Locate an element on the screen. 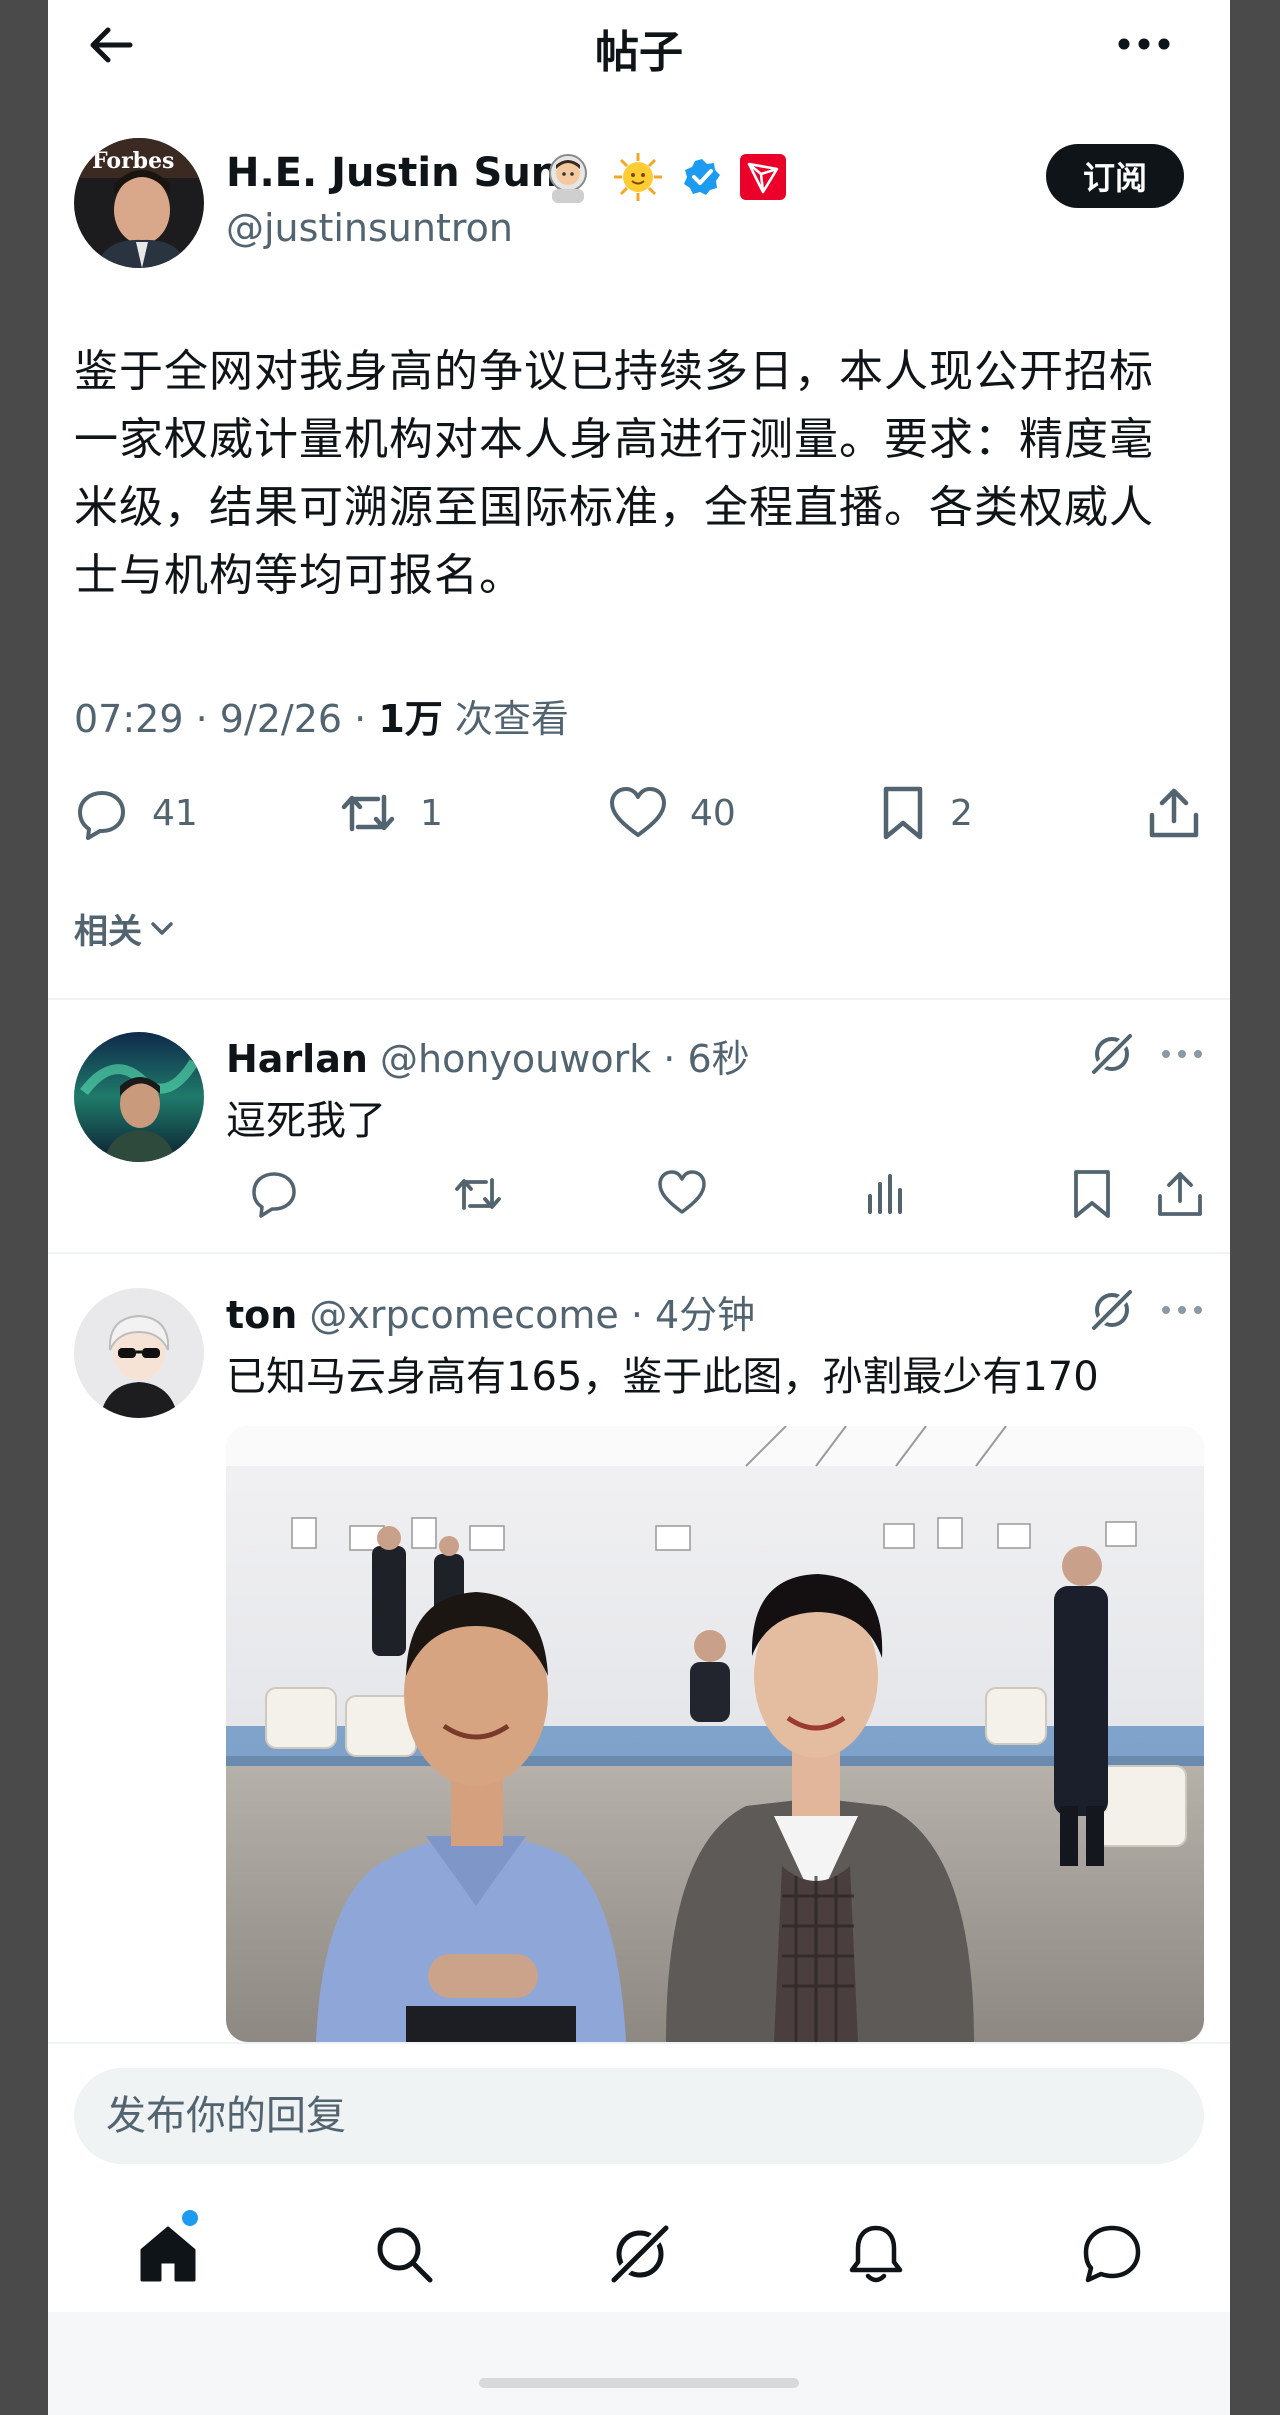 Image resolution: width=1280 pixels, height=2415 pixels. home-icon is located at coordinates (168, 2254).